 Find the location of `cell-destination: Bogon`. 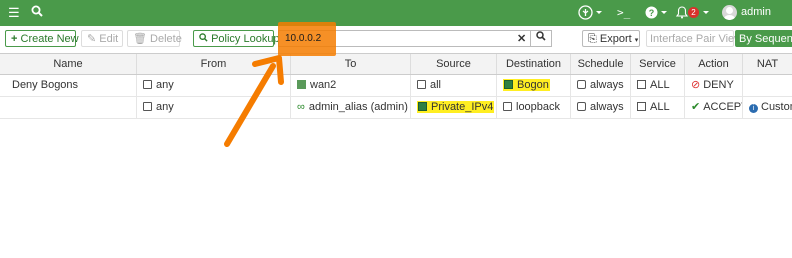

cell-destination: Bogon is located at coordinates (533, 85).